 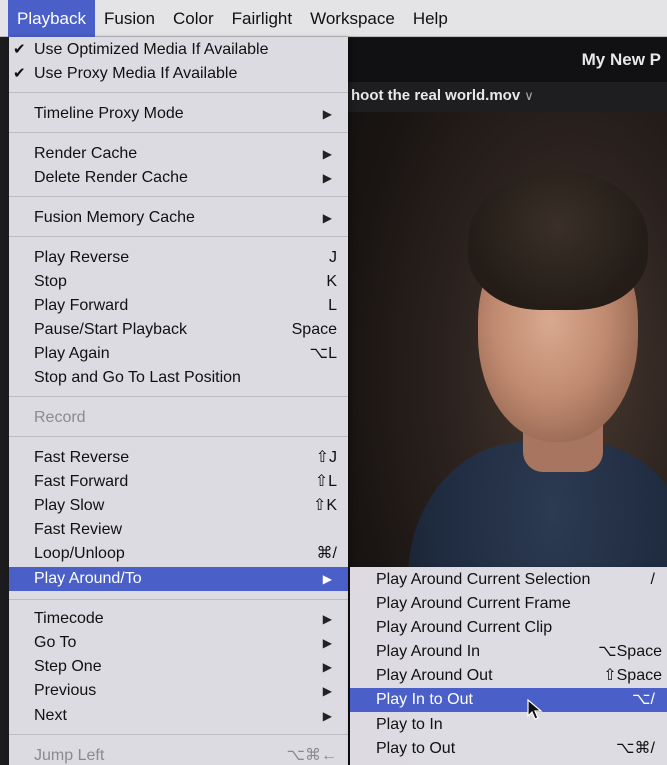 What do you see at coordinates (430, 18) in the screenshot?
I see `menu-help: Help` at bounding box center [430, 18].